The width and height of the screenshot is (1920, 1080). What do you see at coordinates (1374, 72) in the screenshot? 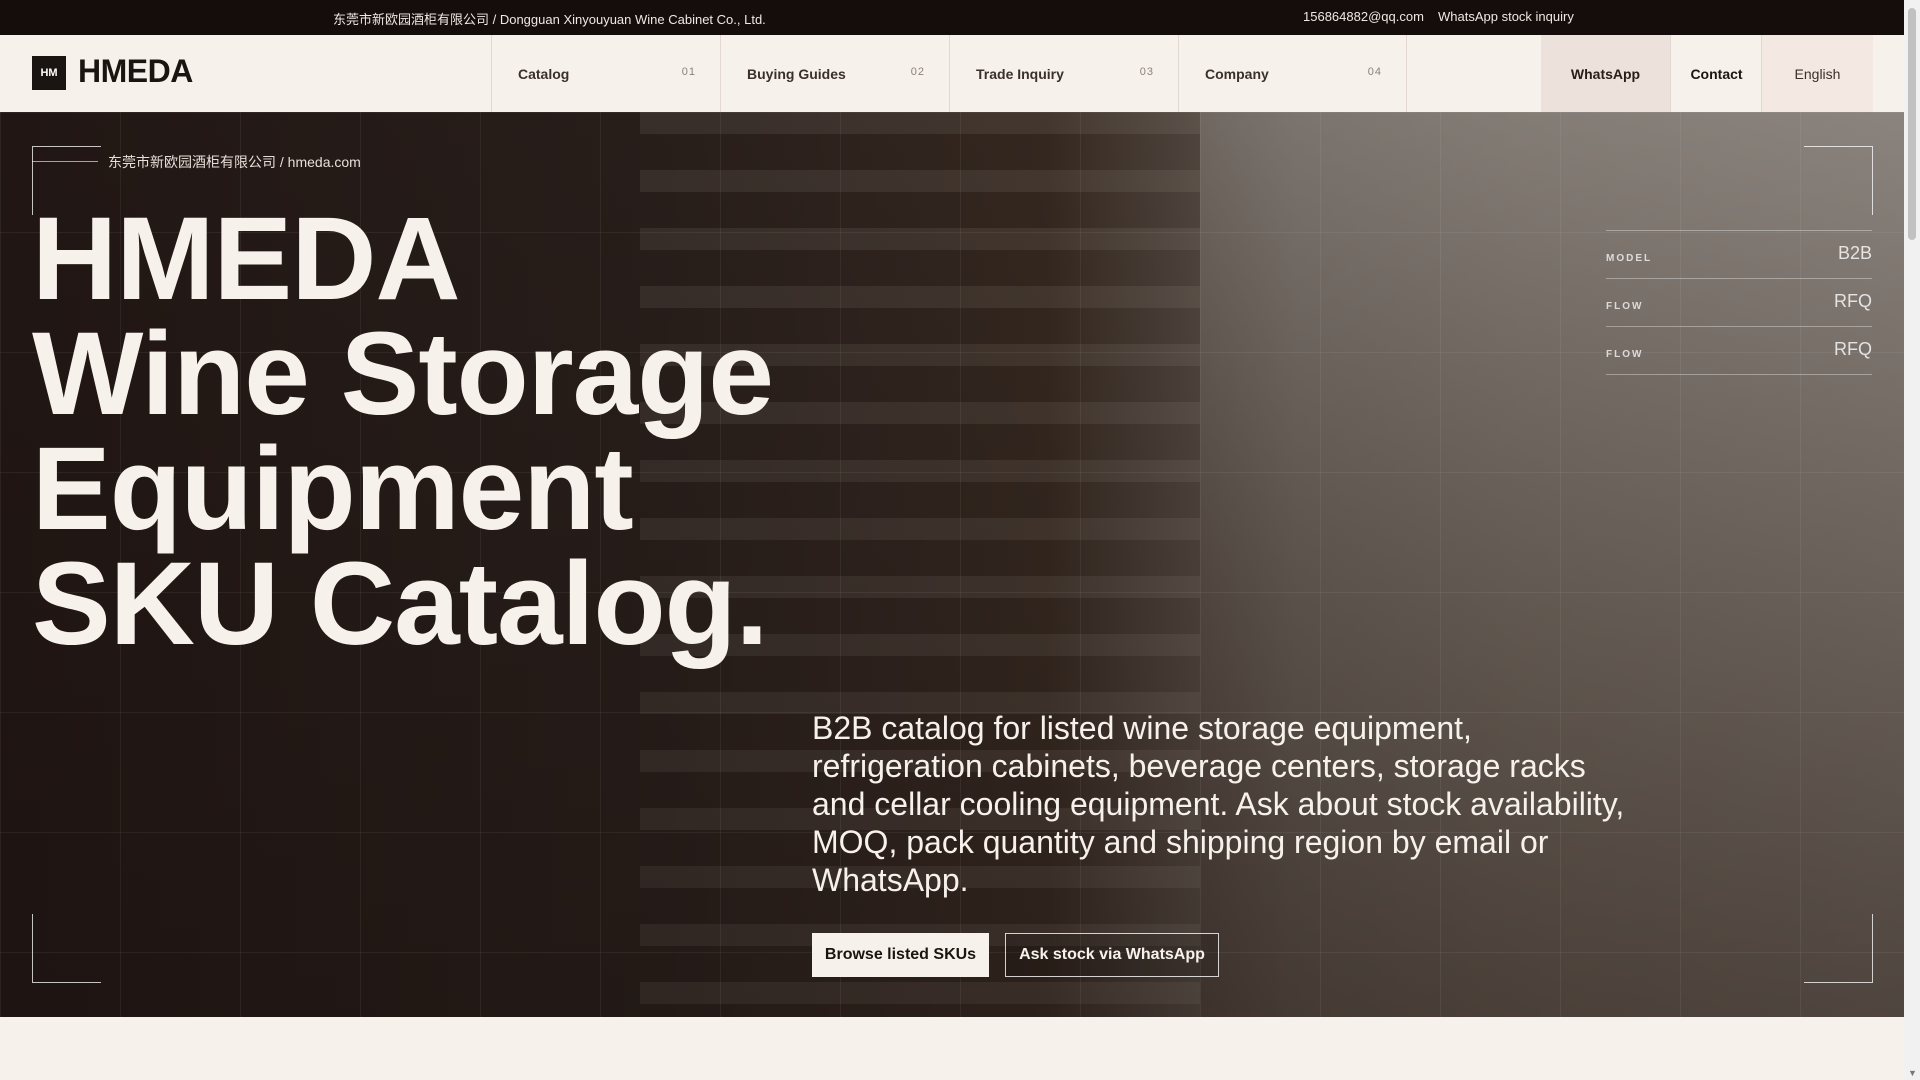
I see `nav-number: 04` at bounding box center [1374, 72].